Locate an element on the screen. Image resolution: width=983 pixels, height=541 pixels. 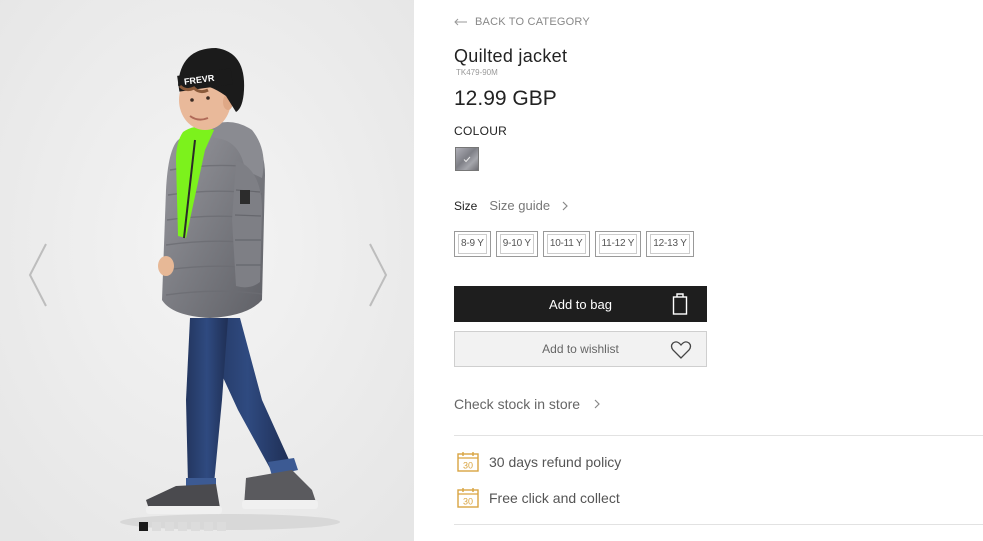
size-guide-label: Size guide is located at coordinates (520, 205).